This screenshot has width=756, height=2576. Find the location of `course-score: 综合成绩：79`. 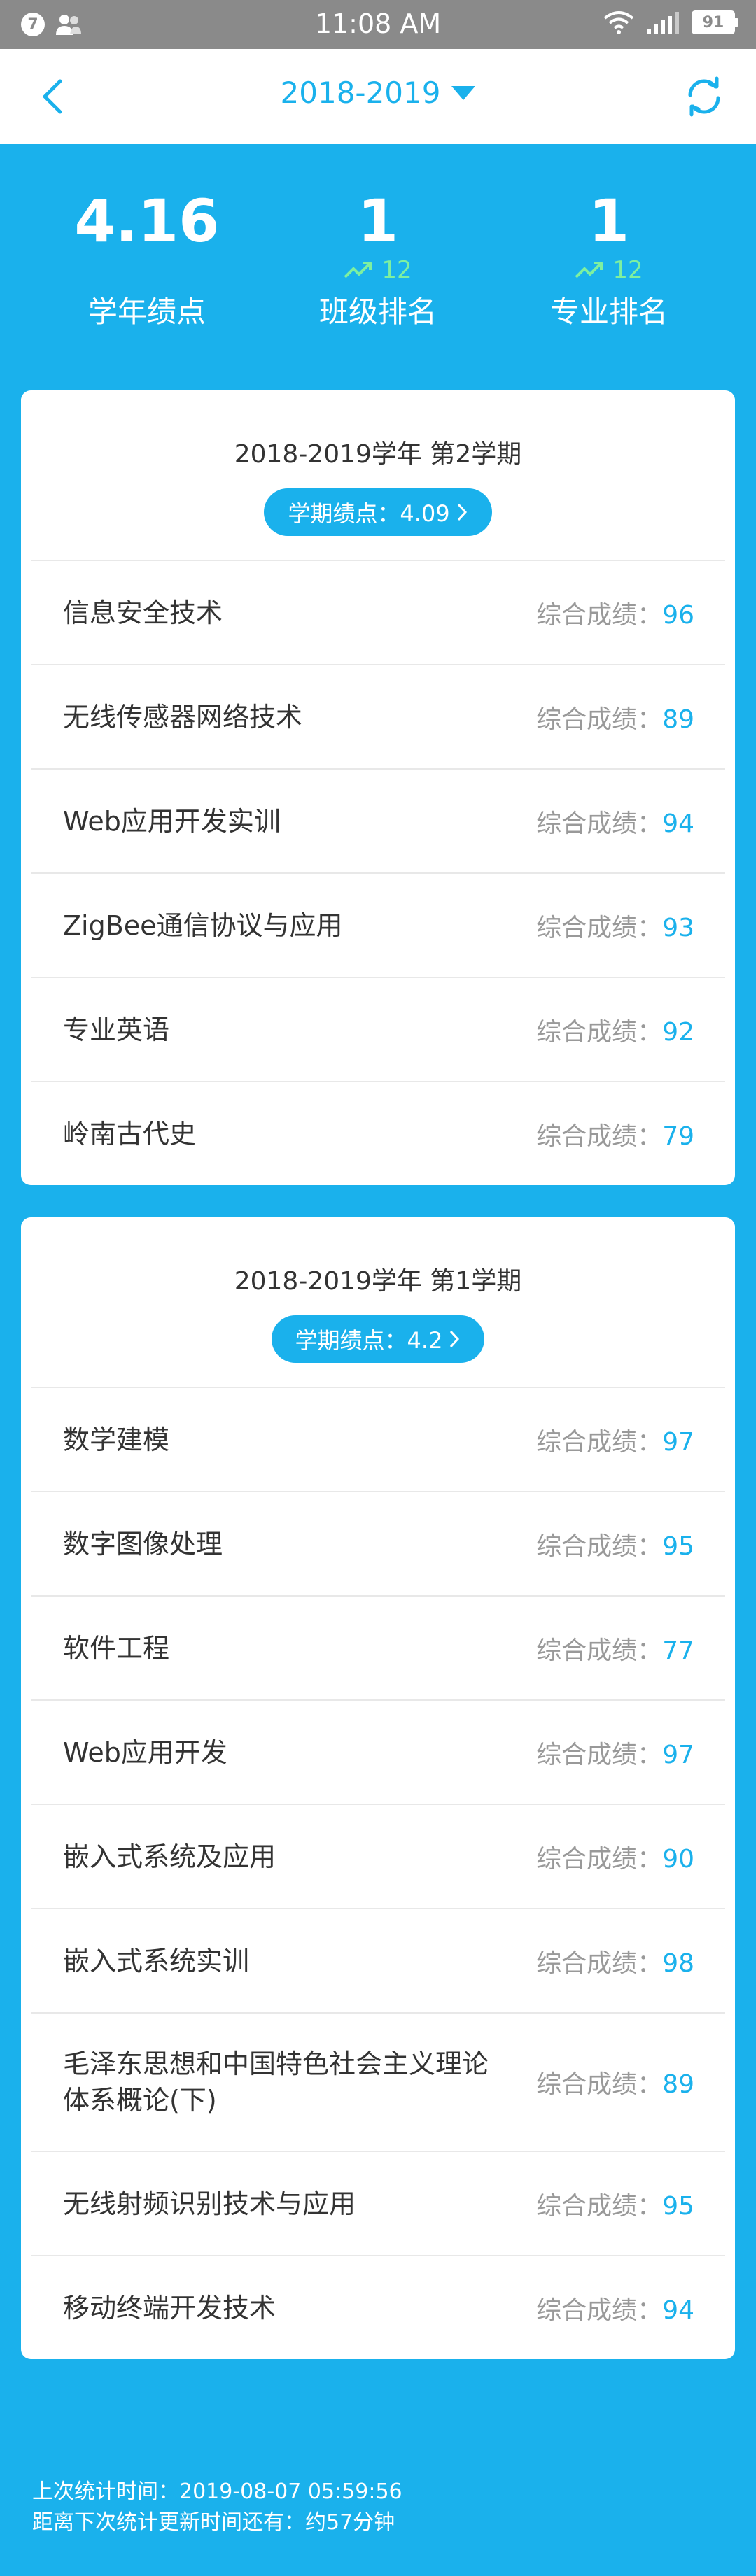

course-score: 综合成绩：79 is located at coordinates (615, 1134).